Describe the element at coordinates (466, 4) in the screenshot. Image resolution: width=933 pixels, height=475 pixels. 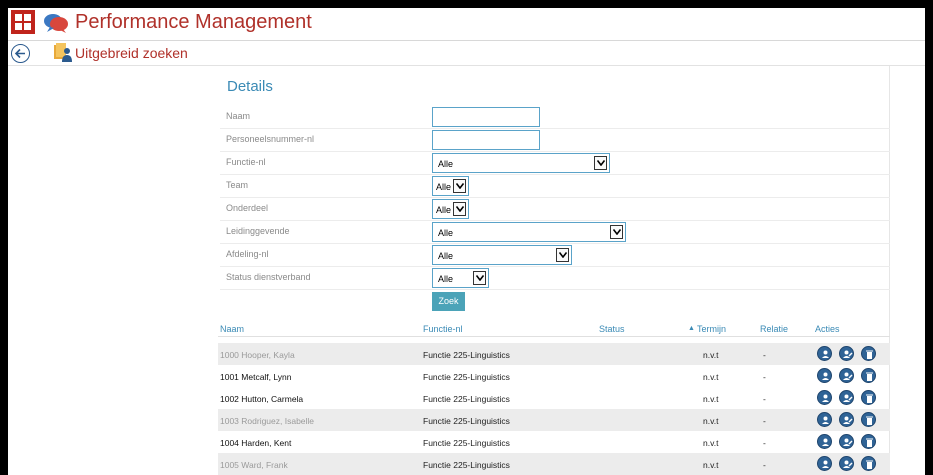
I see `window-frame-top` at that location.